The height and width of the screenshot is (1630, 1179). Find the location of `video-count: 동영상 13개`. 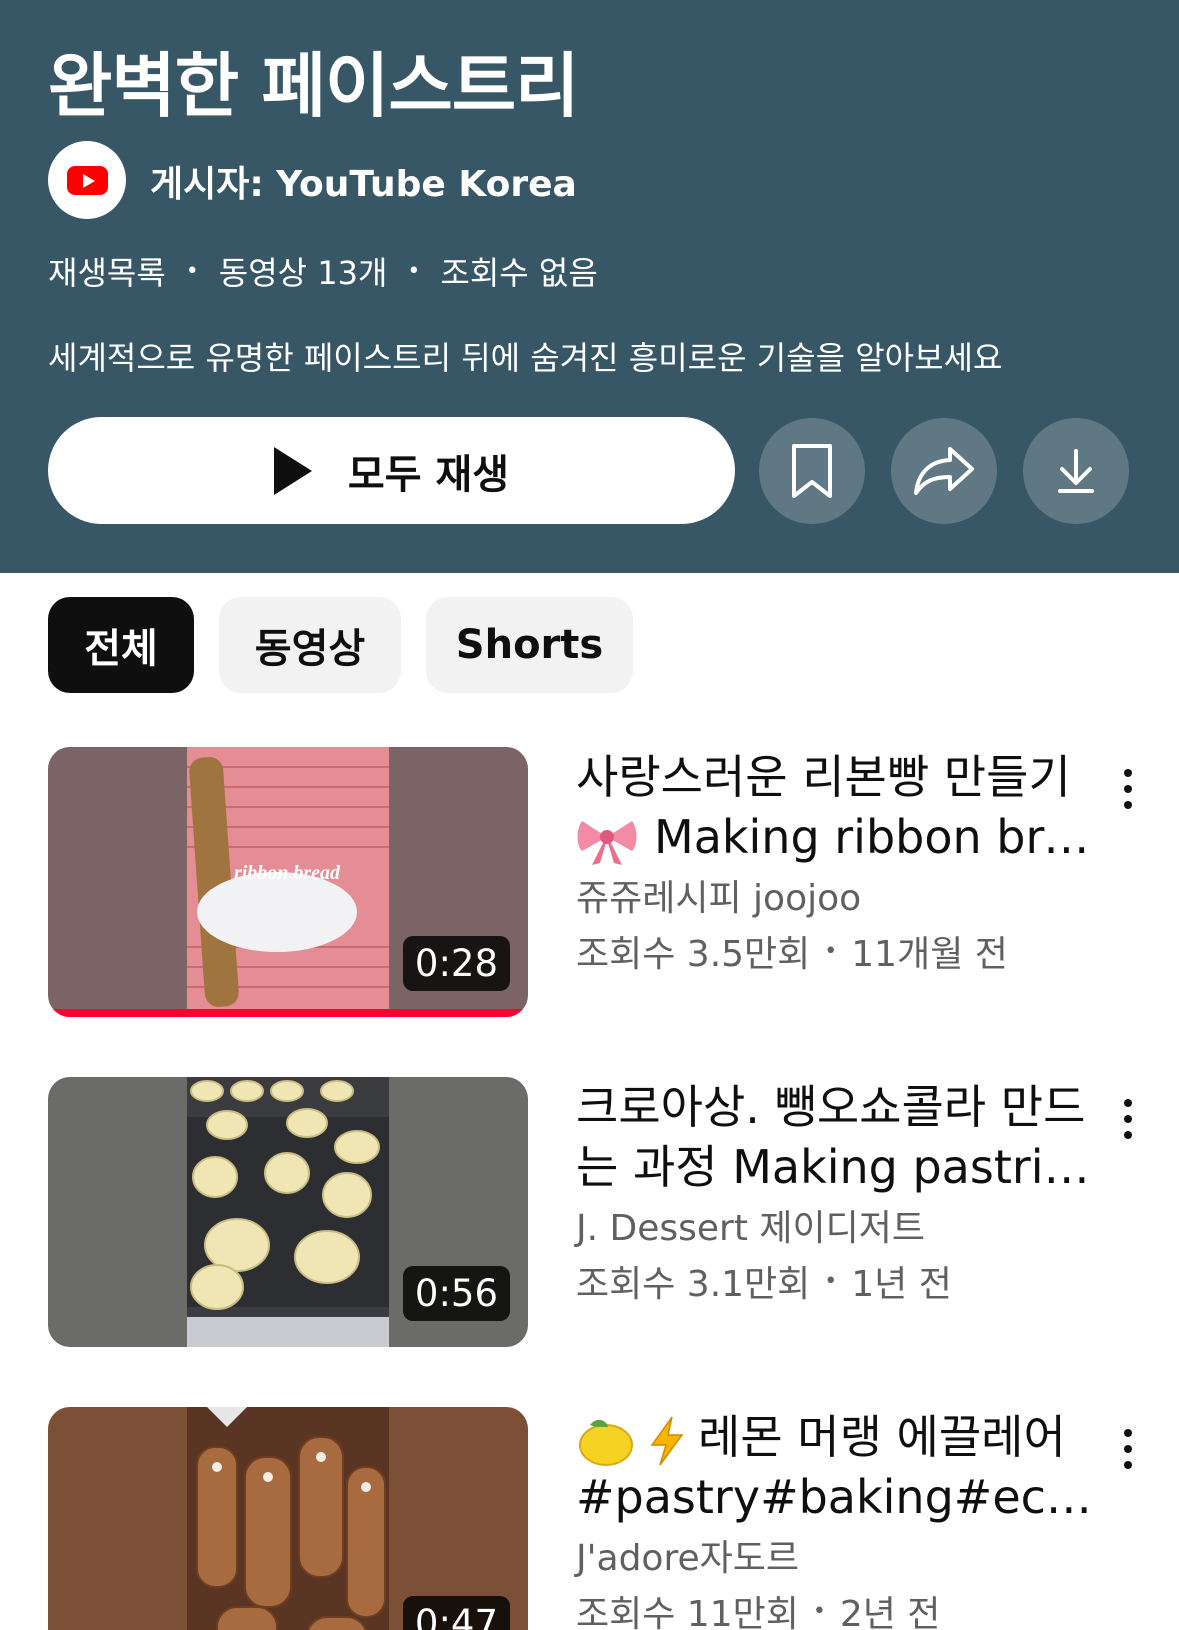

video-count: 동영상 13개 is located at coordinates (303, 273).